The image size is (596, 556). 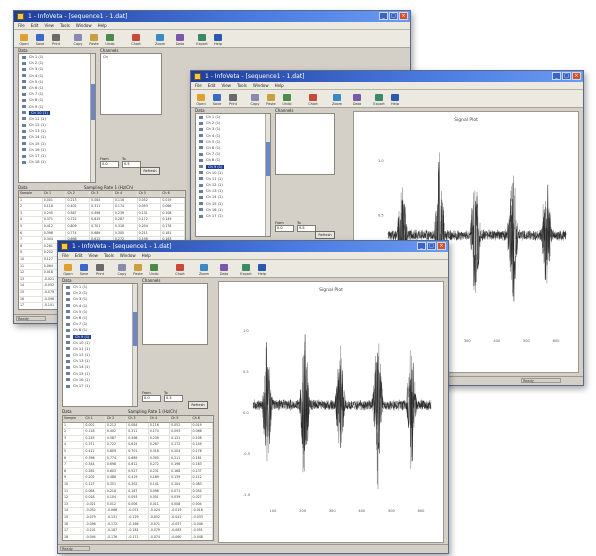 I want to click on channels-list: Ch, so click(x=131, y=84).